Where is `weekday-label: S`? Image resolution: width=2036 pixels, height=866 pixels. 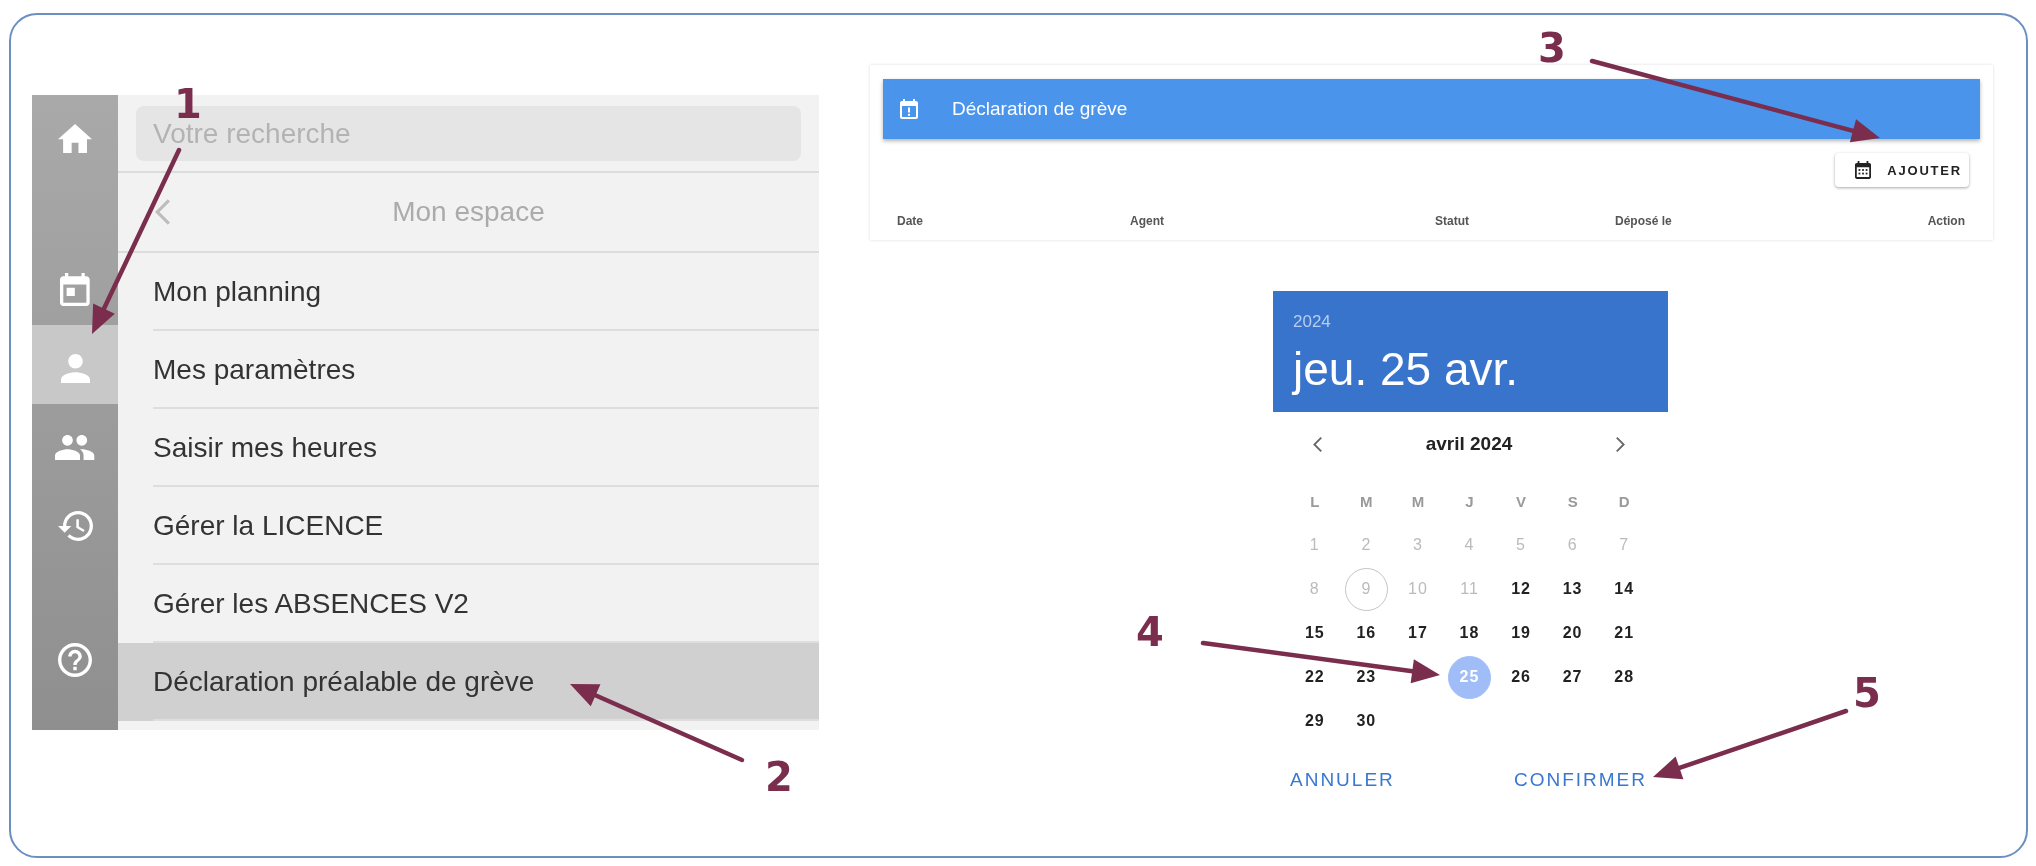
weekday-label: S is located at coordinates (1572, 501).